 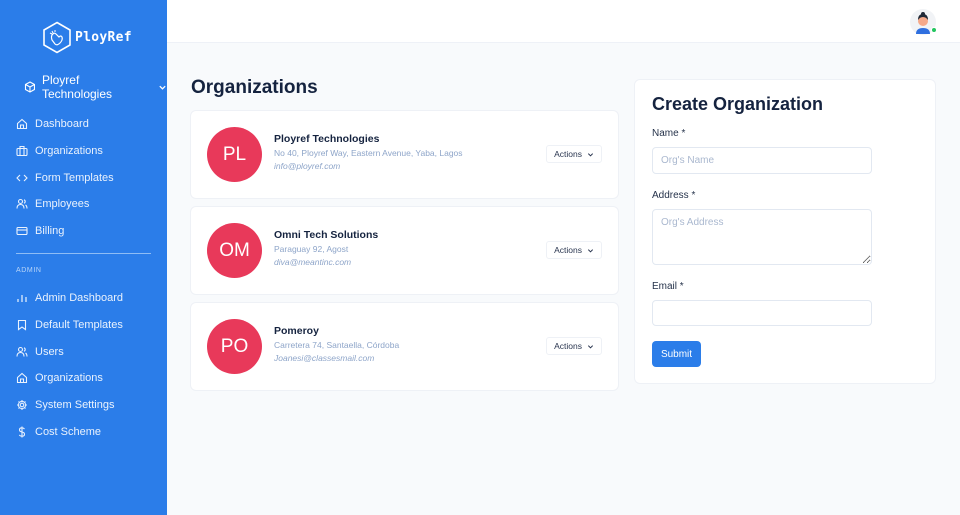 I want to click on organization-name: Ployref Technologies, so click(x=327, y=139).